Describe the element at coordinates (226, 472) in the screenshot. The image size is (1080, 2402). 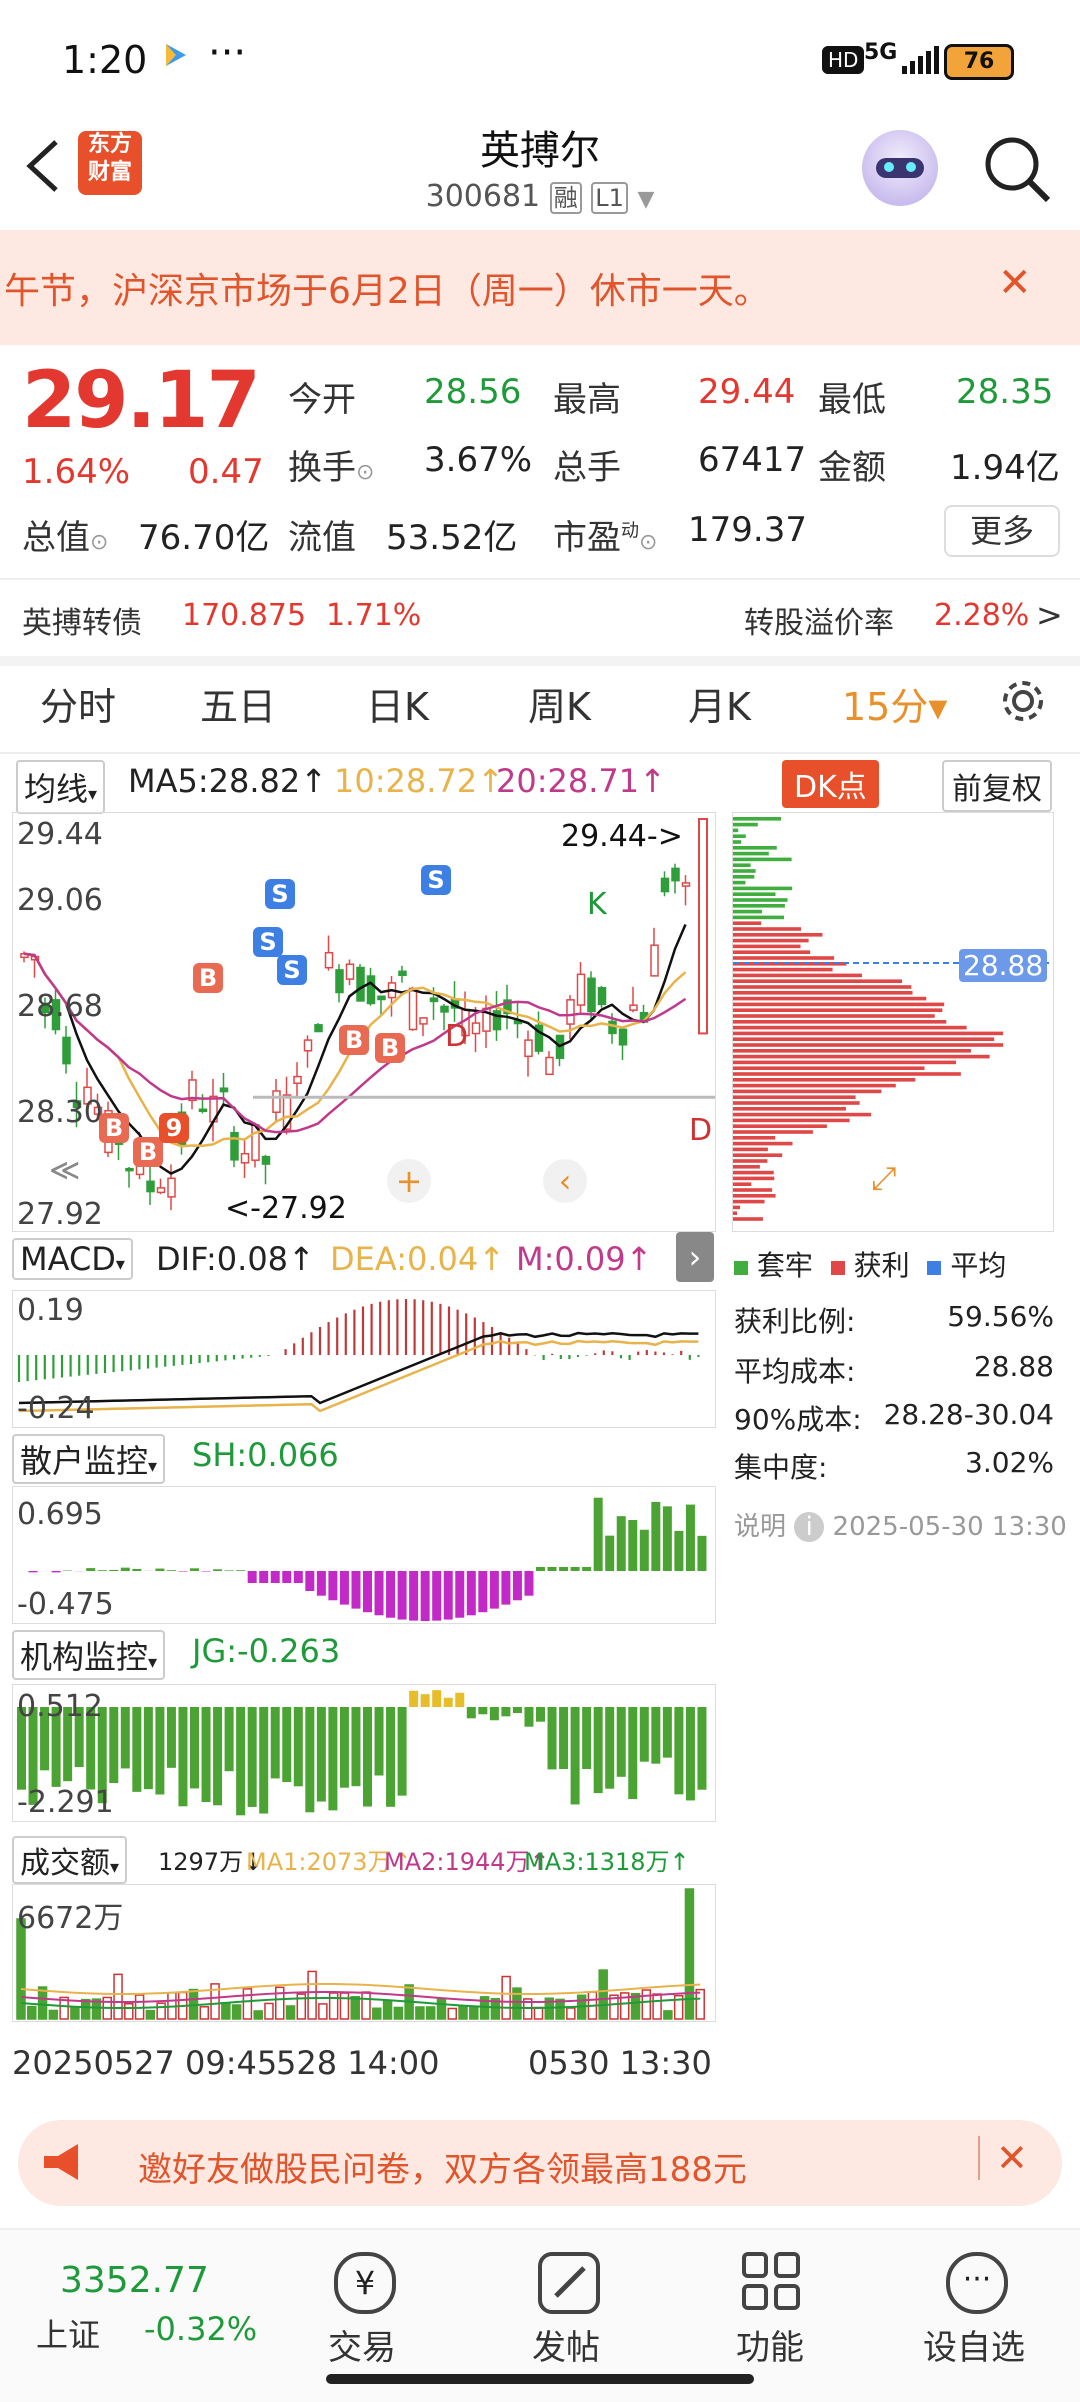
I see `price-change: 0.47` at that location.